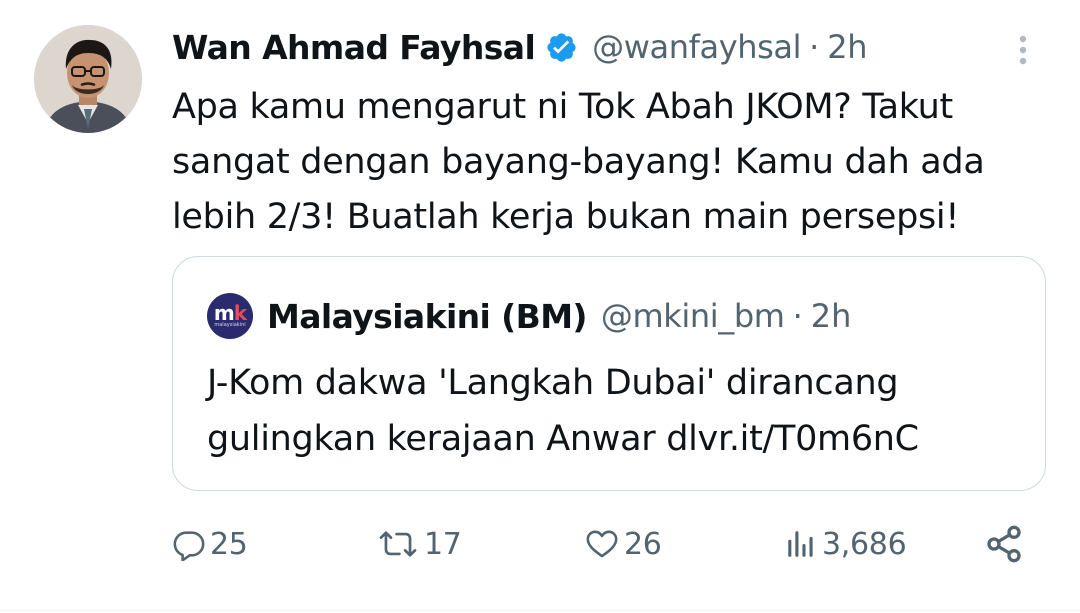 The width and height of the screenshot is (1080, 613). I want to click on quoted-tweet-time: 2h, so click(831, 316).